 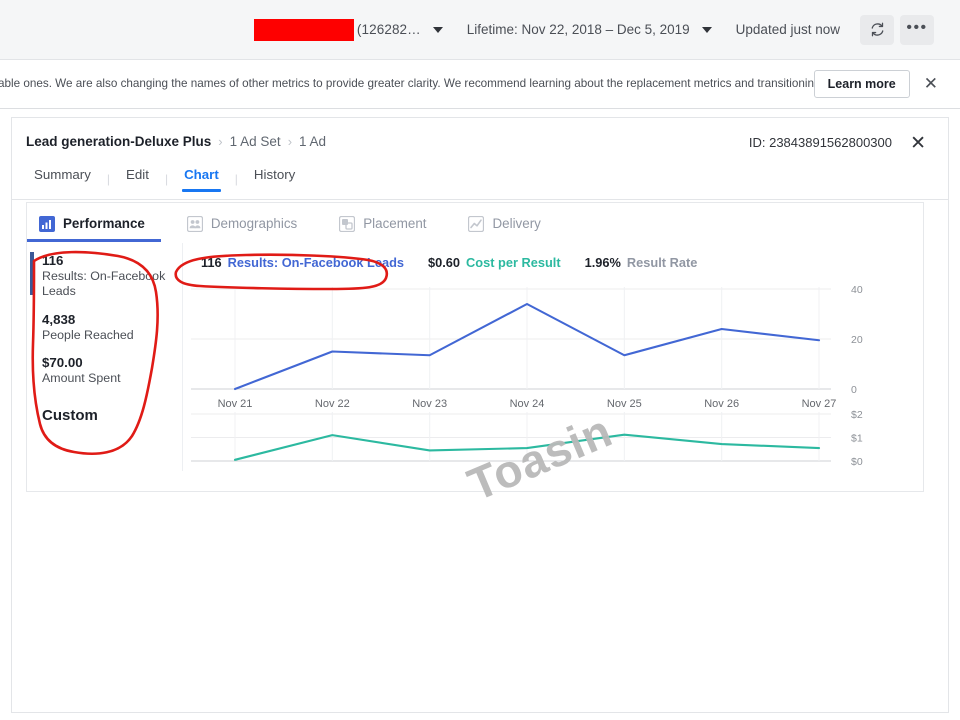 I want to click on y-axis-tick-label: 0, so click(x=854, y=390).